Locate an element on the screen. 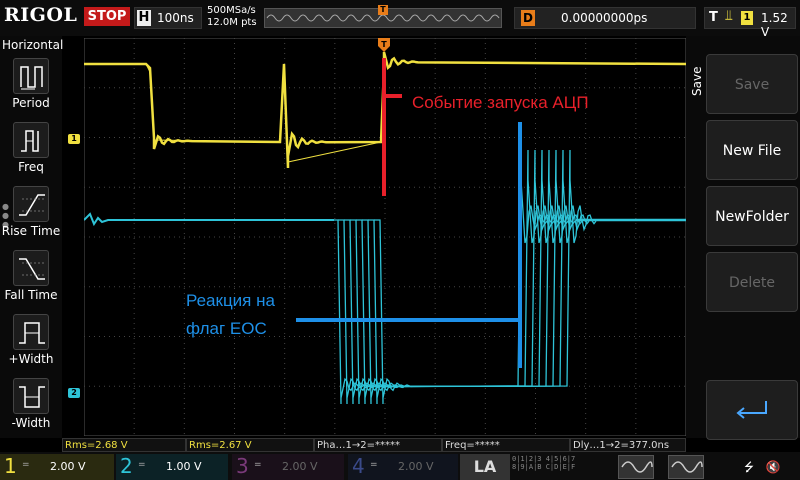 This screenshot has width=800, height=480. usb-icon: ⭍ is located at coordinates (749, 467).